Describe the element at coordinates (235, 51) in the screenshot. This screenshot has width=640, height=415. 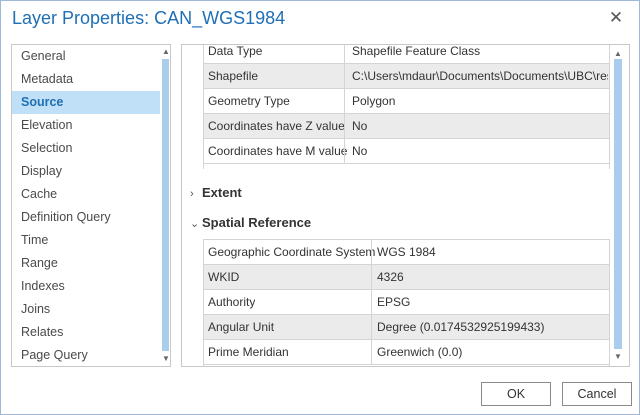
I see `property-name: Data Type` at that location.